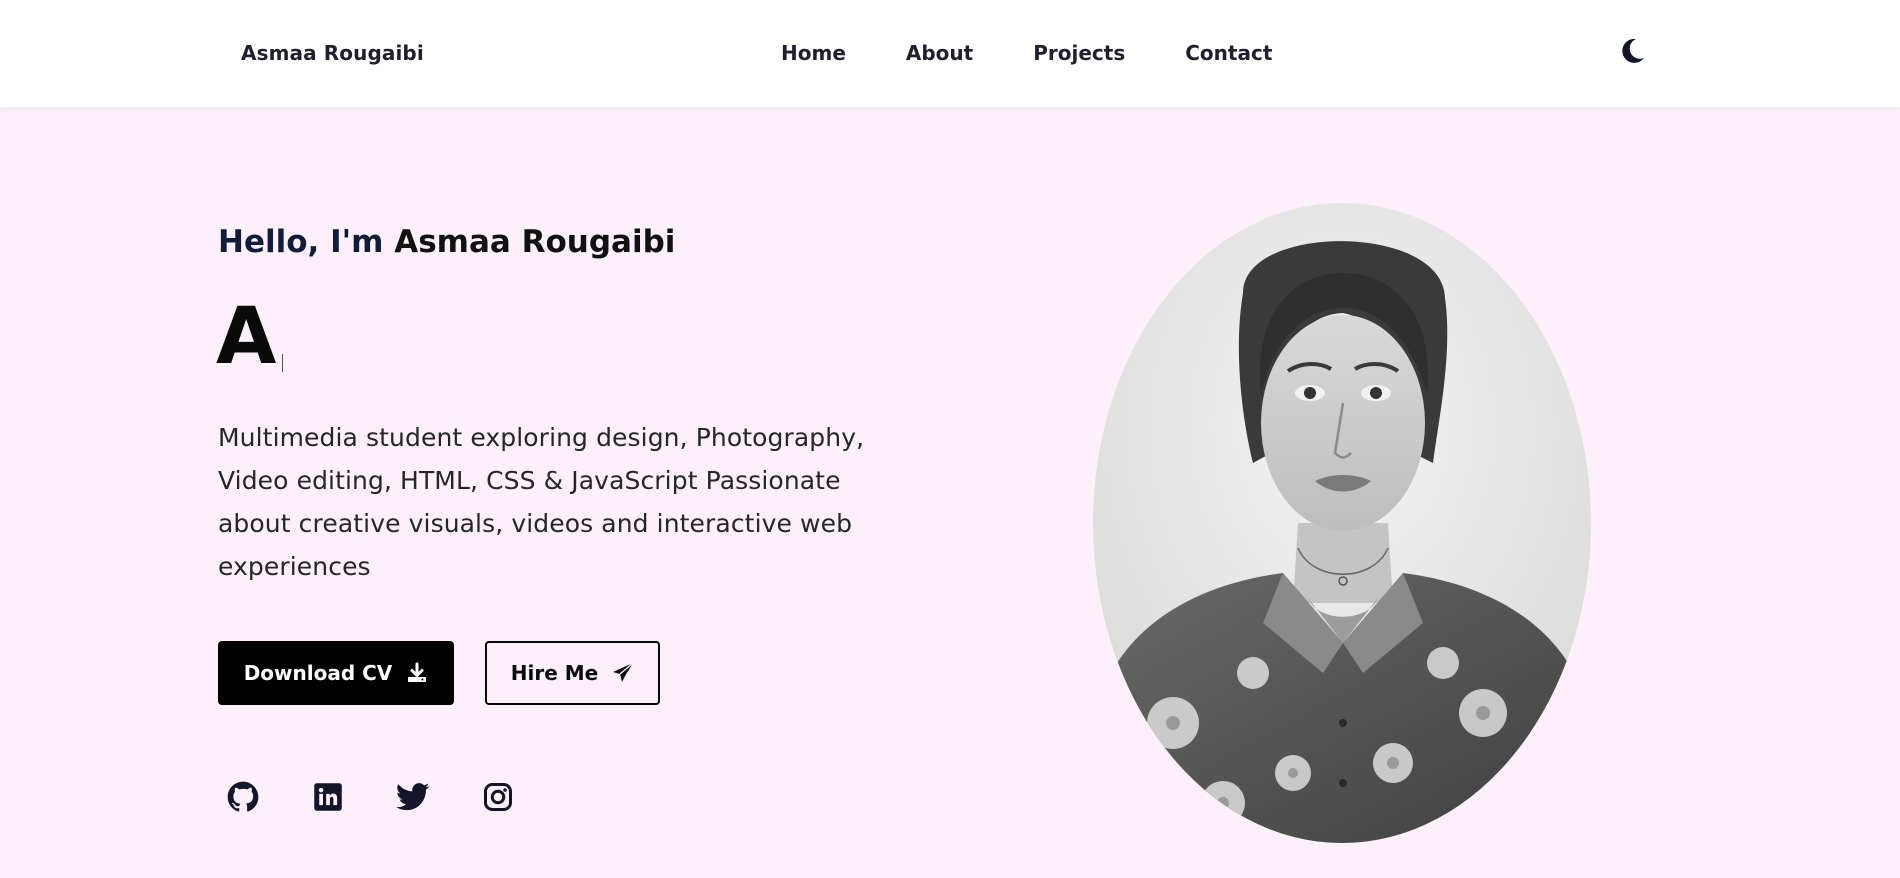  Describe the element at coordinates (1079, 53) in the screenshot. I see `nav-projects: Projects` at that location.